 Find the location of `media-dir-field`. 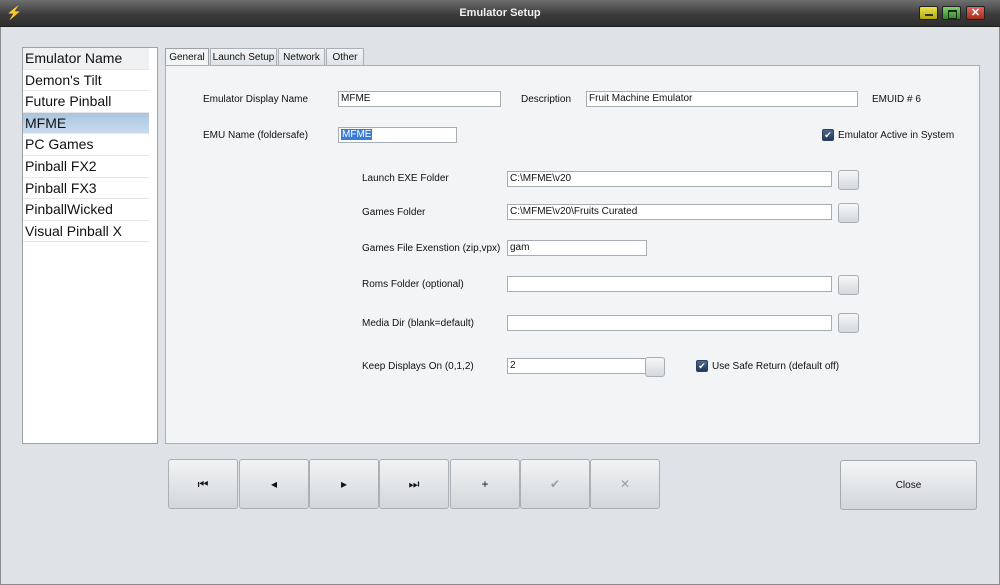

media-dir-field is located at coordinates (669, 323).